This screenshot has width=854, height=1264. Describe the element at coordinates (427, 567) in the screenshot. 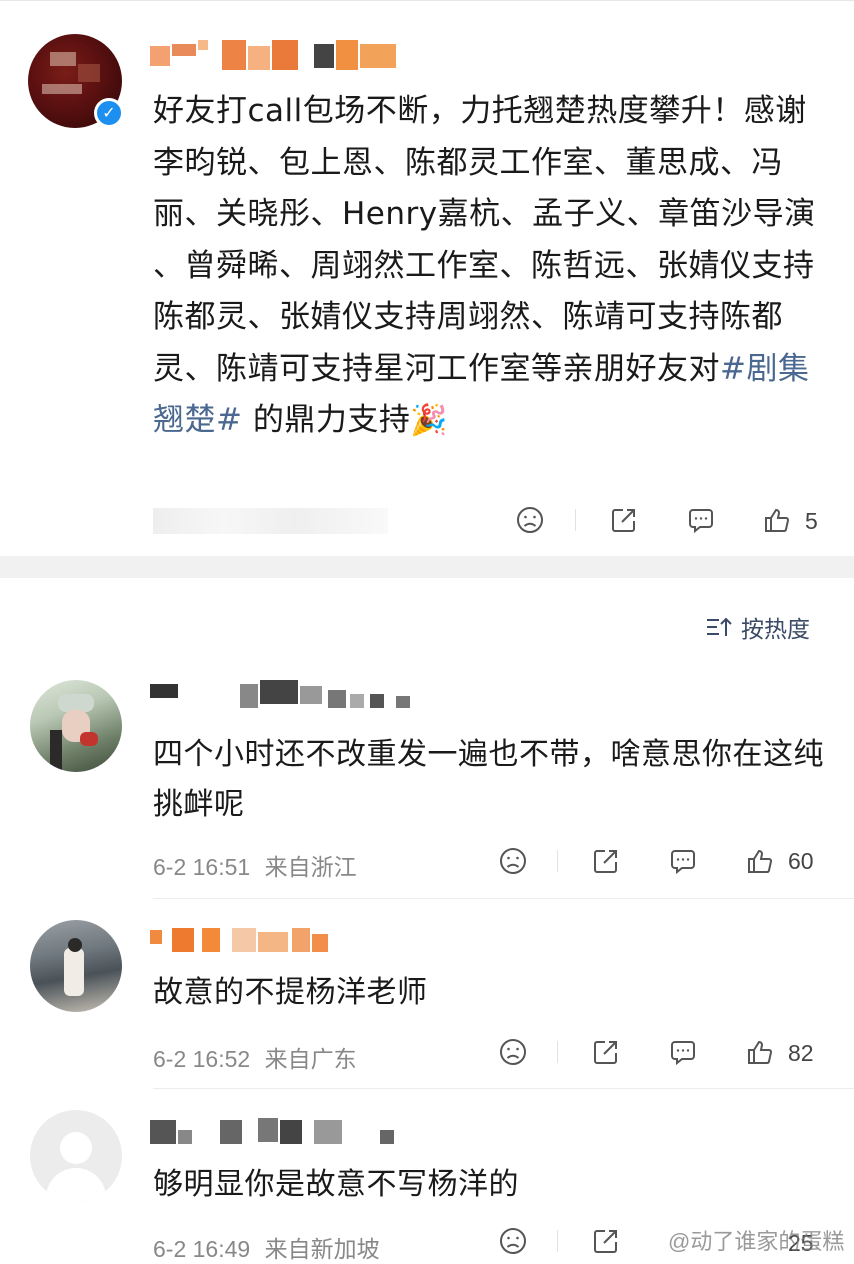

I see `section-gap` at that location.